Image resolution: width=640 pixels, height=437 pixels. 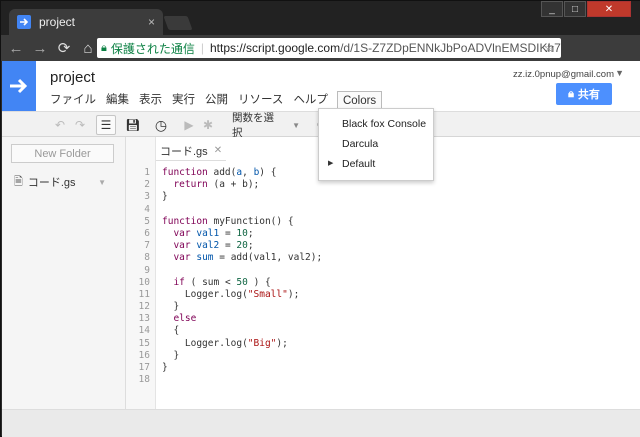 I want to click on new-folder-button: New Folder, so click(x=62, y=153).